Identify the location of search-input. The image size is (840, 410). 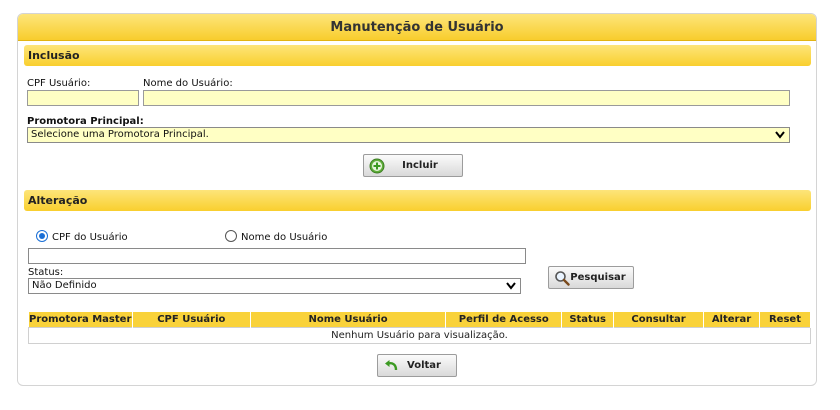
(277, 256).